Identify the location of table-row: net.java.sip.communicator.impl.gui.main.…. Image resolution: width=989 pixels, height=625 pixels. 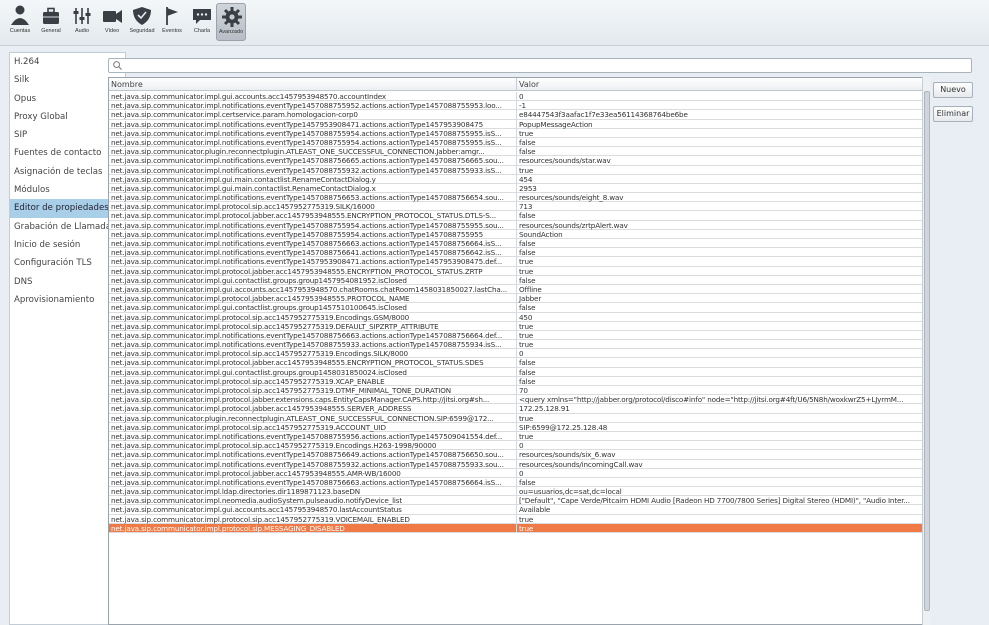
(519, 179).